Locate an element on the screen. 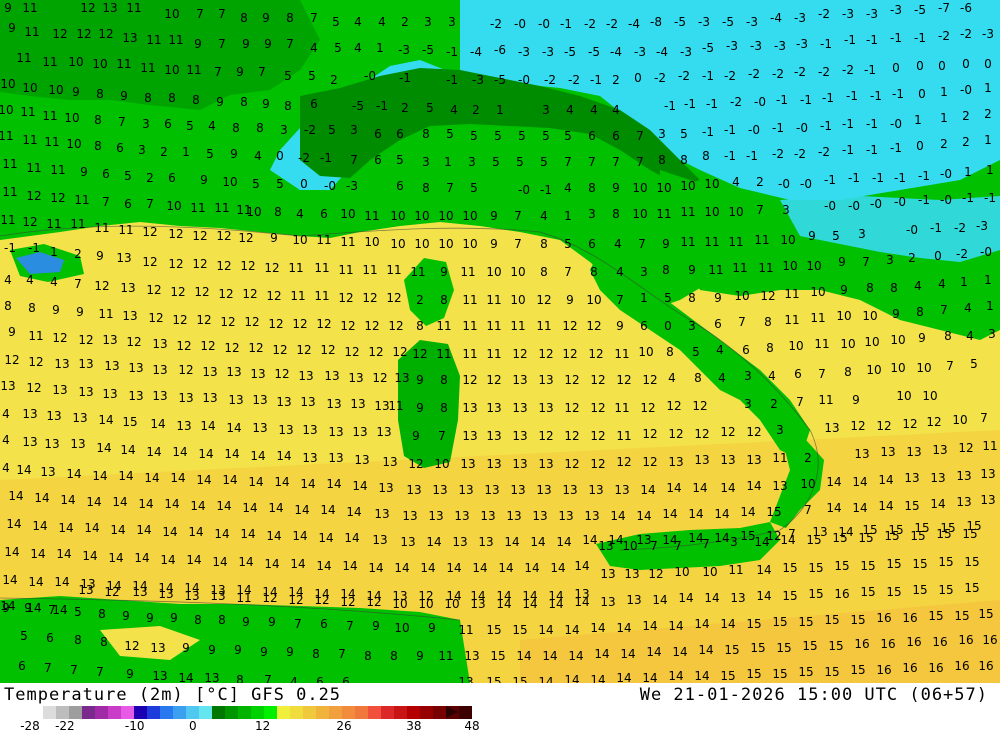 The image size is (1000, 733). temperature-label: 1 is located at coordinates (988, 280).